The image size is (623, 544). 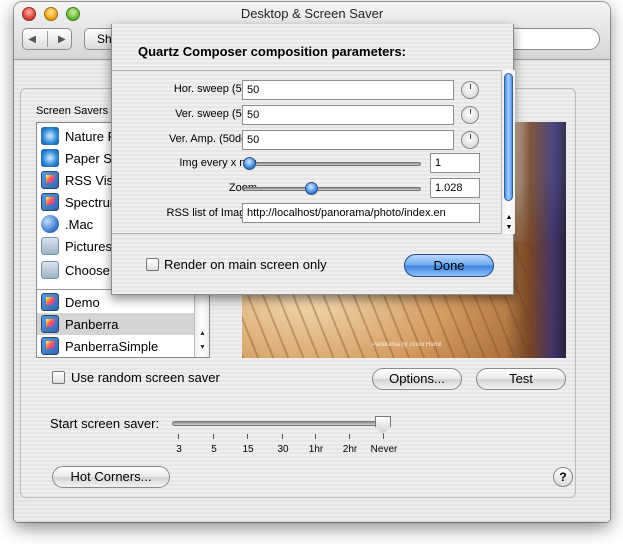 I want to click on screen-savers-label: Screen Savers, so click(x=72, y=111).